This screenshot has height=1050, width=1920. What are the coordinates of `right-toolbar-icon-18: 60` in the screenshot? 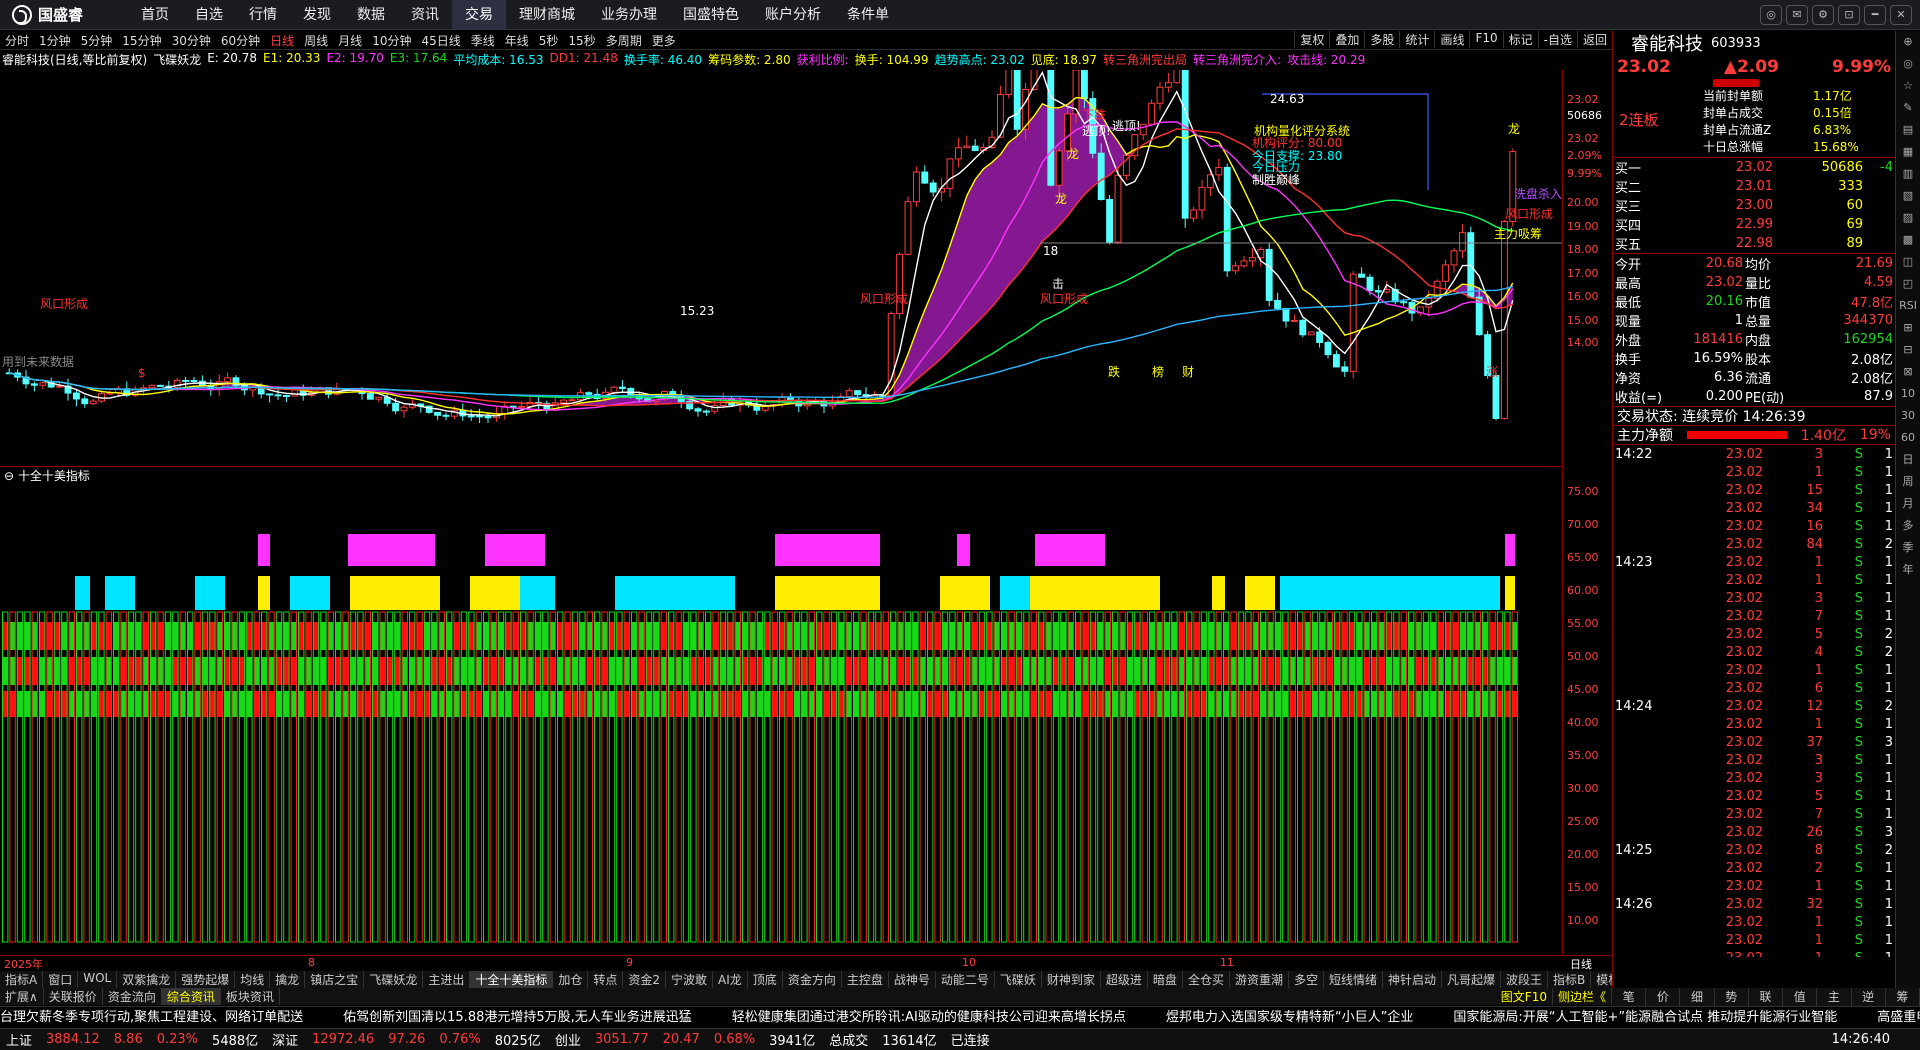 It's located at (1908, 438).